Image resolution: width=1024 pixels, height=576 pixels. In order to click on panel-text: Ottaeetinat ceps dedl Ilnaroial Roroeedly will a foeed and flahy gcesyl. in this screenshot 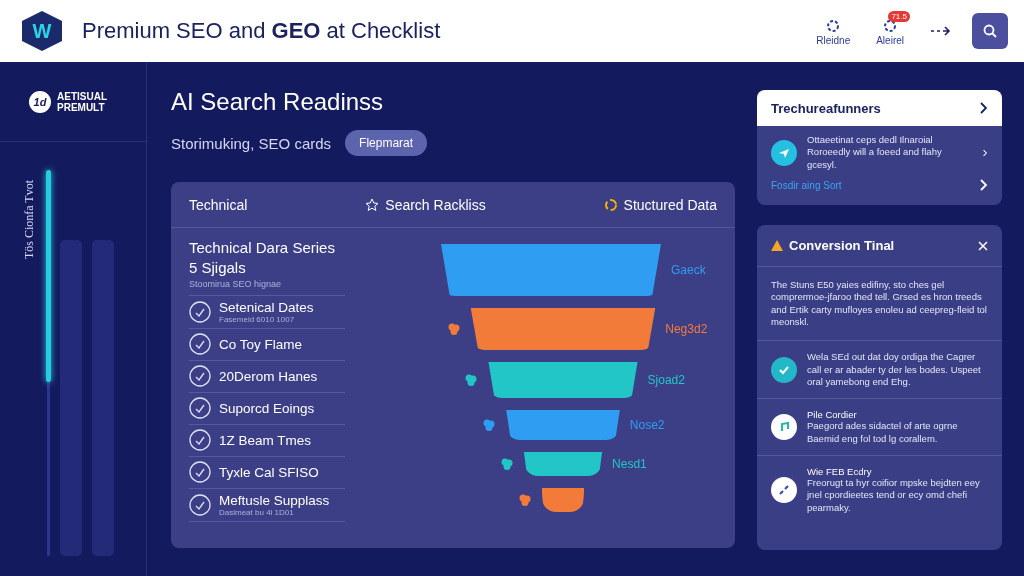, I will do `click(875, 153)`.